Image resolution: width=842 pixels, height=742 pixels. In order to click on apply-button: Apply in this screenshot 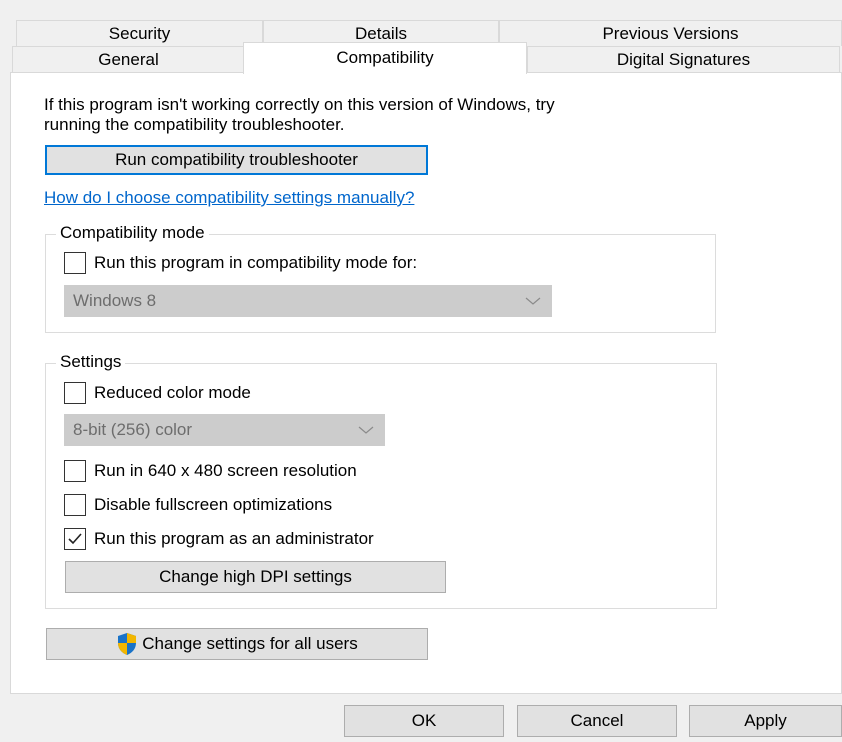, I will do `click(765, 721)`.